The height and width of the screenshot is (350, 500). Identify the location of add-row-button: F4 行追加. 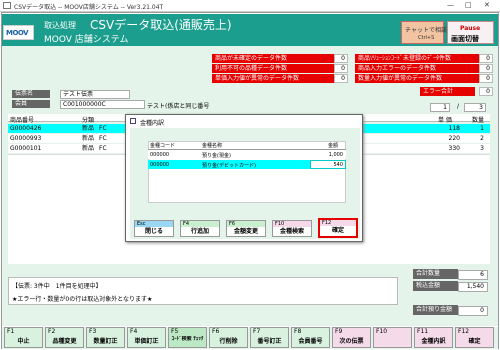
(200, 228).